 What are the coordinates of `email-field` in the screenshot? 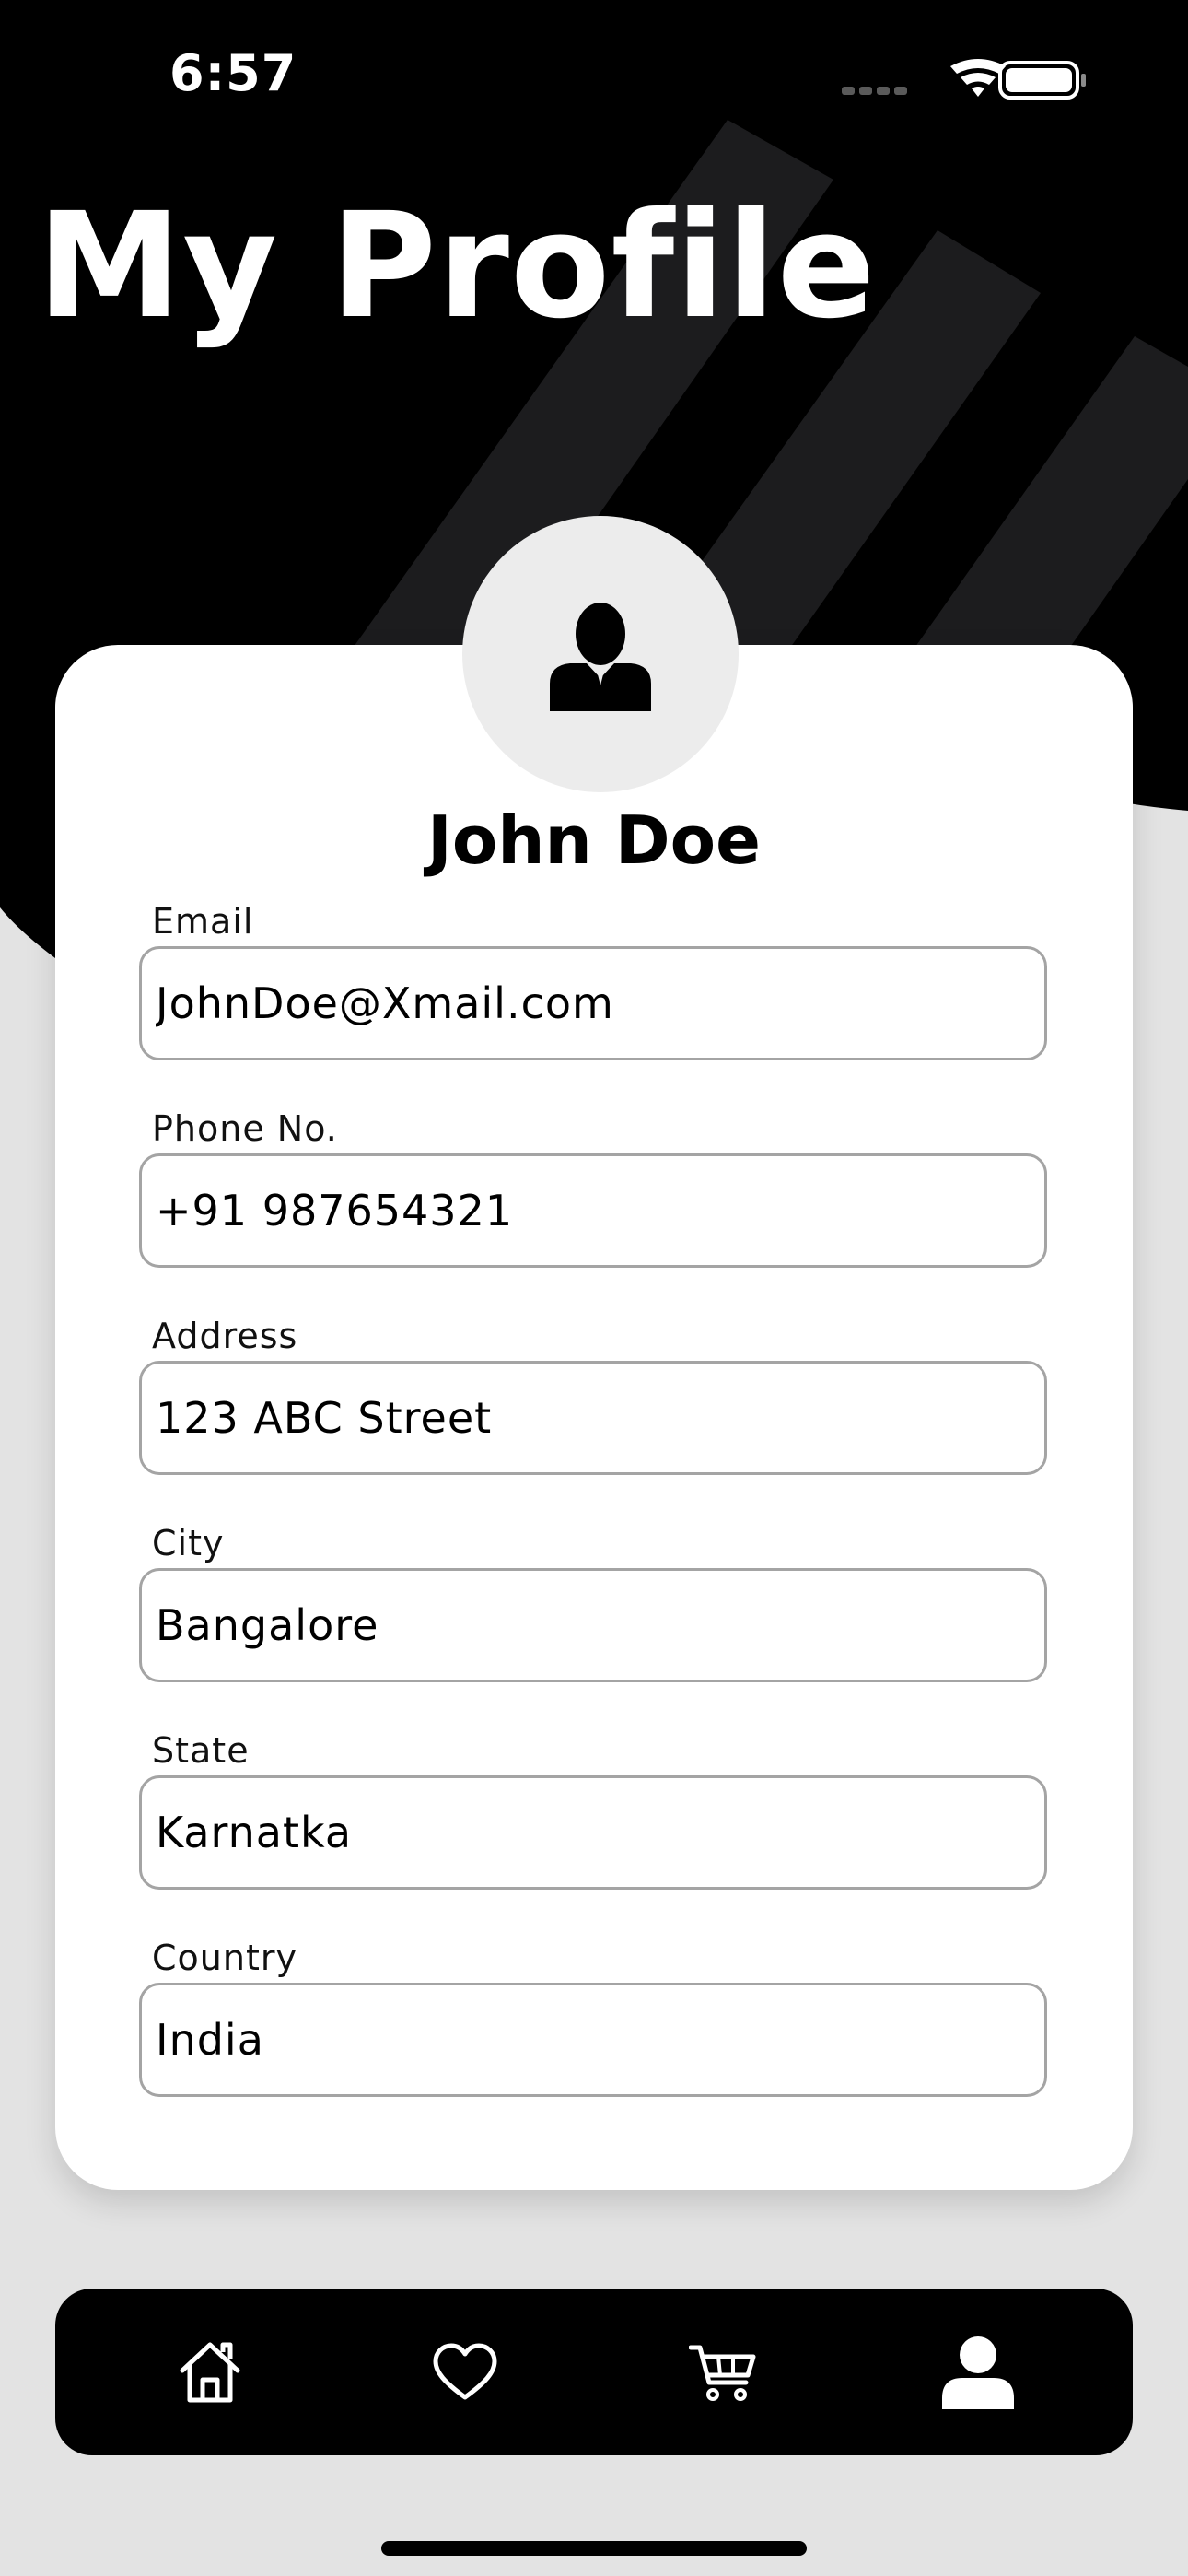 It's located at (593, 1003).